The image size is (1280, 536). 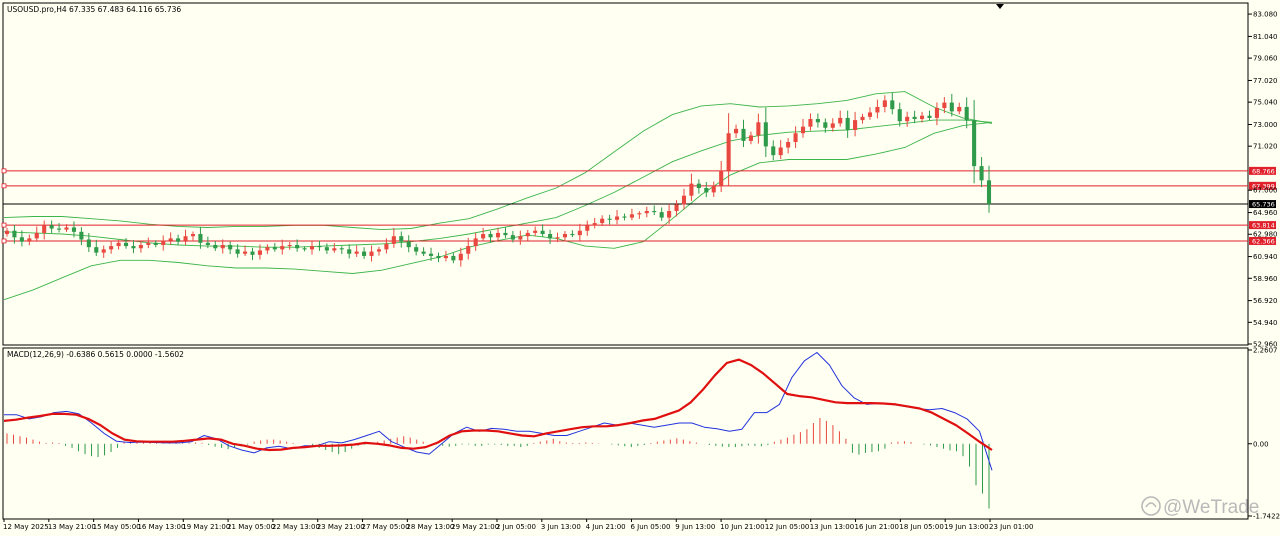 What do you see at coordinates (206, 527) in the screenshot?
I see `time-tick-label: 19 May 21:00` at bounding box center [206, 527].